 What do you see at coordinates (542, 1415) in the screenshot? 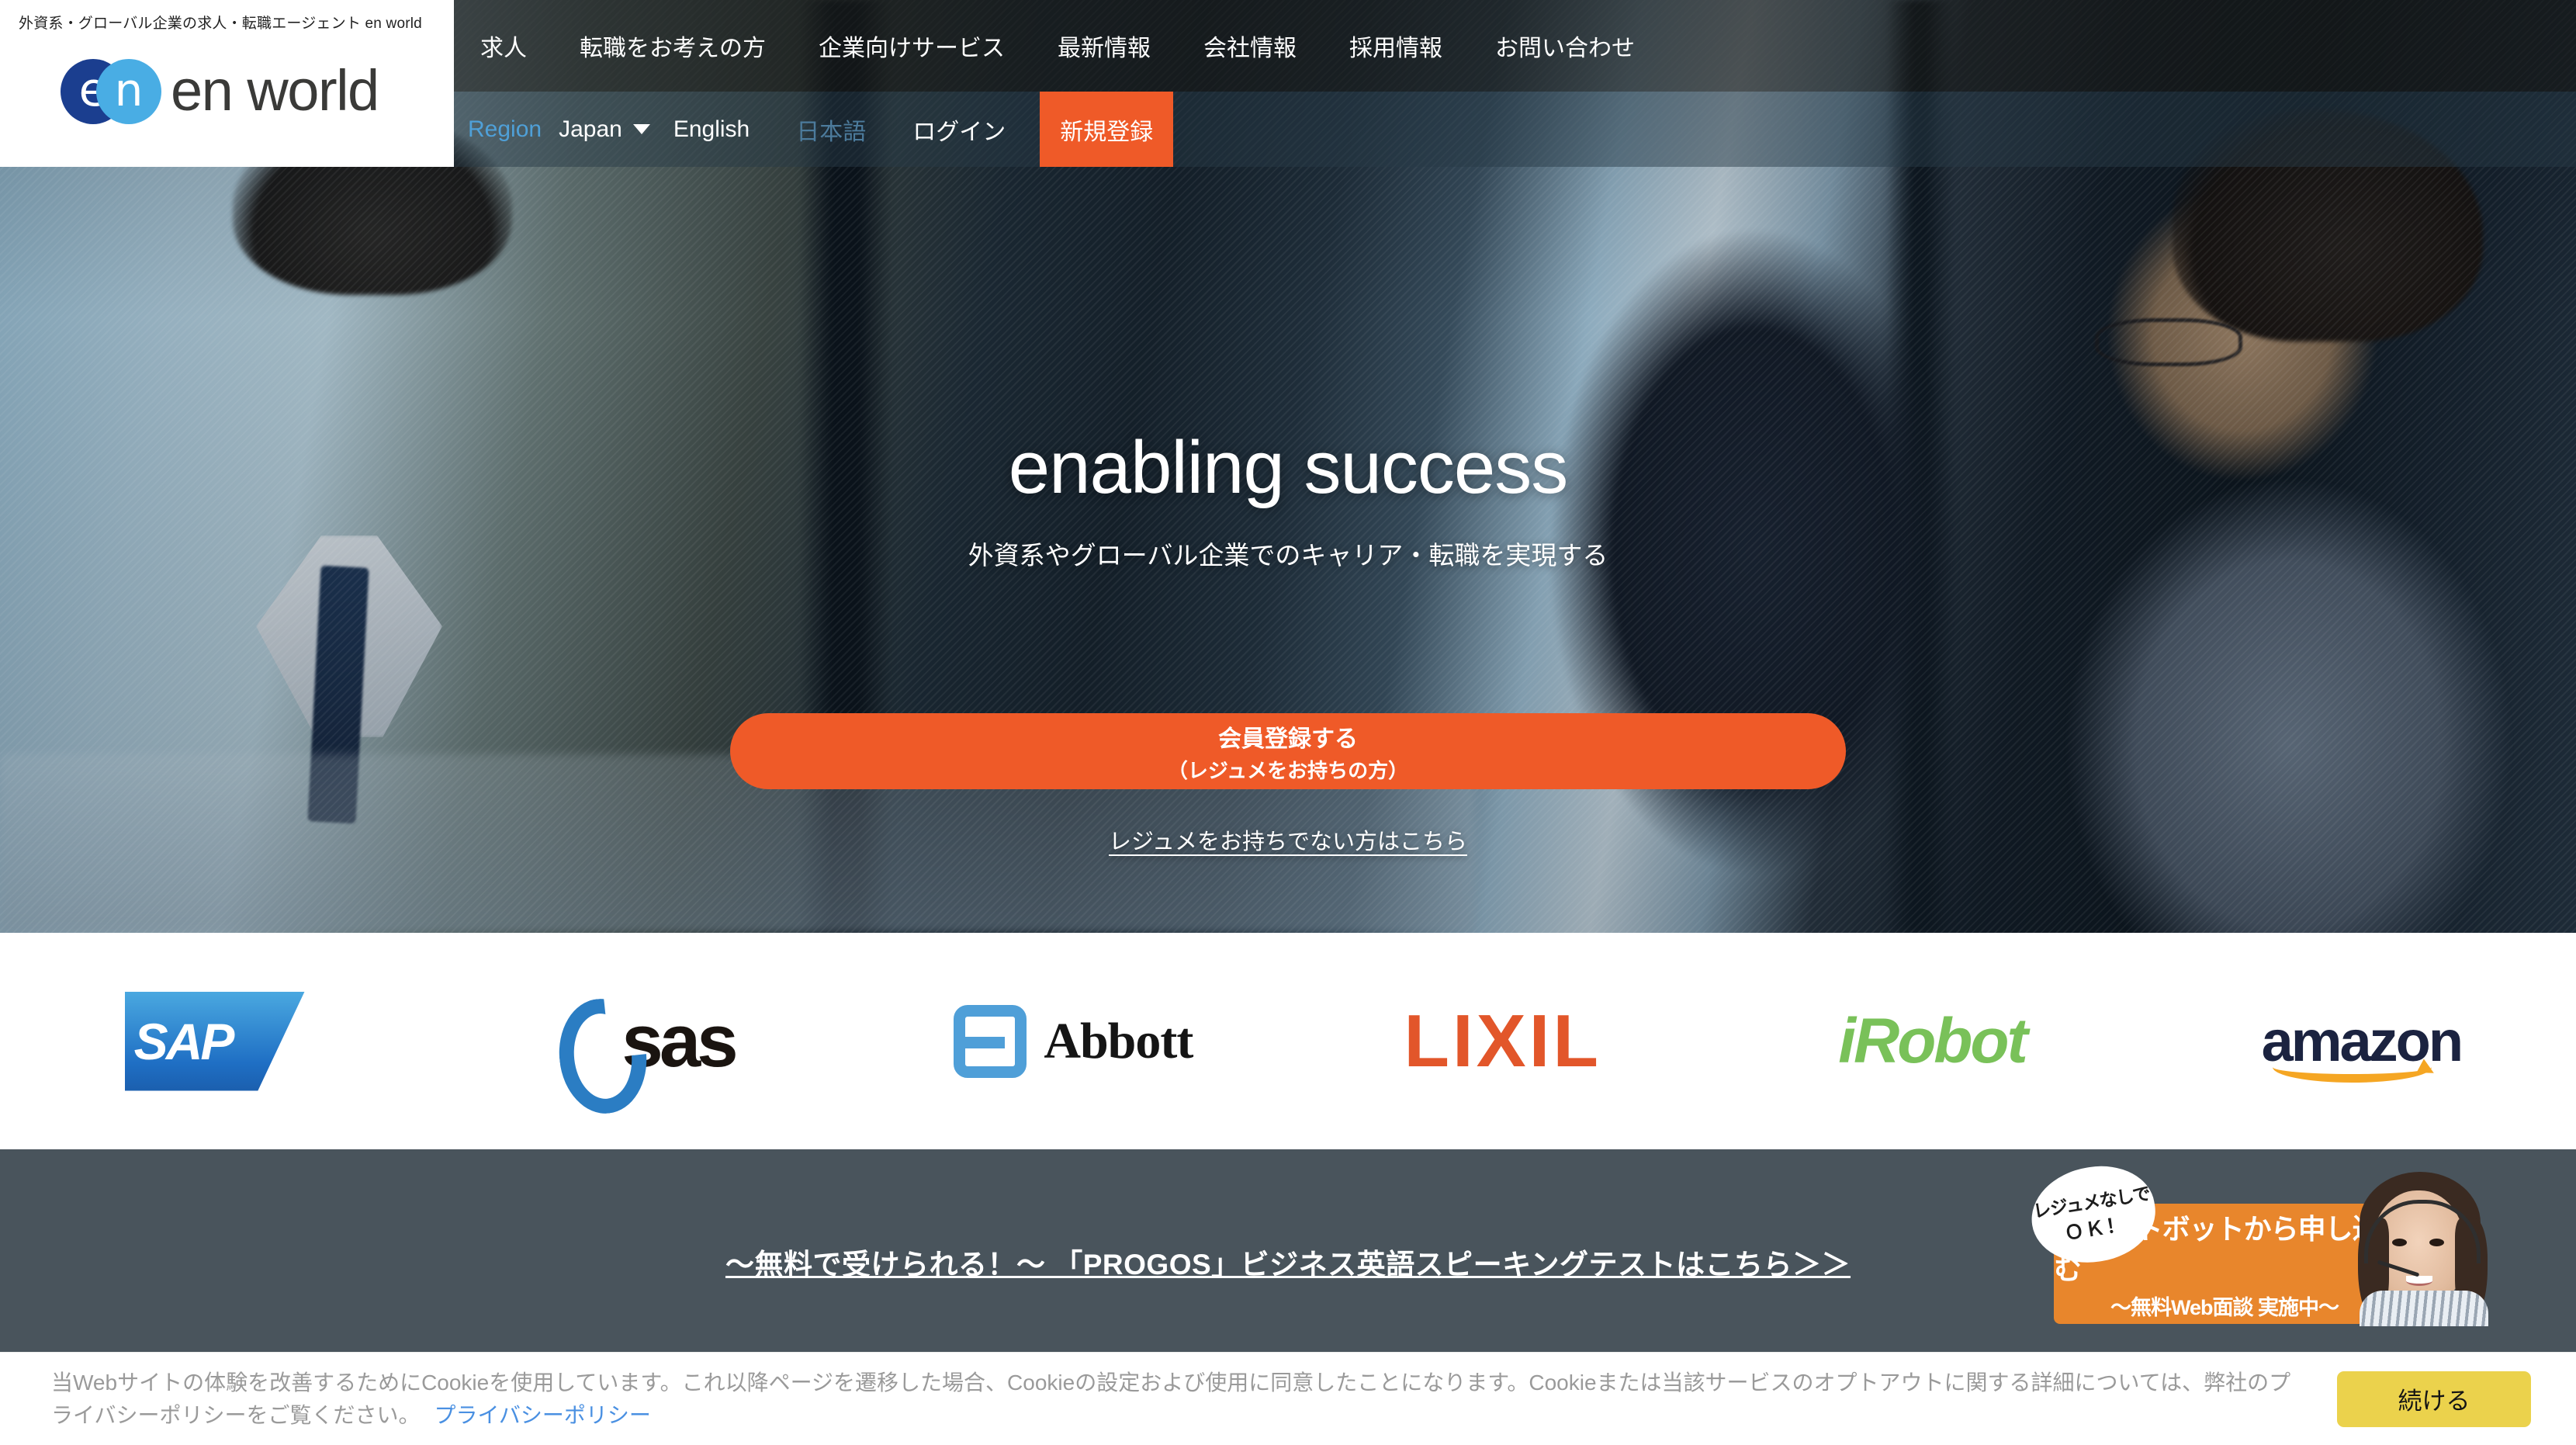
I see `privacy-policy-link: プライバシーポリシー` at bounding box center [542, 1415].